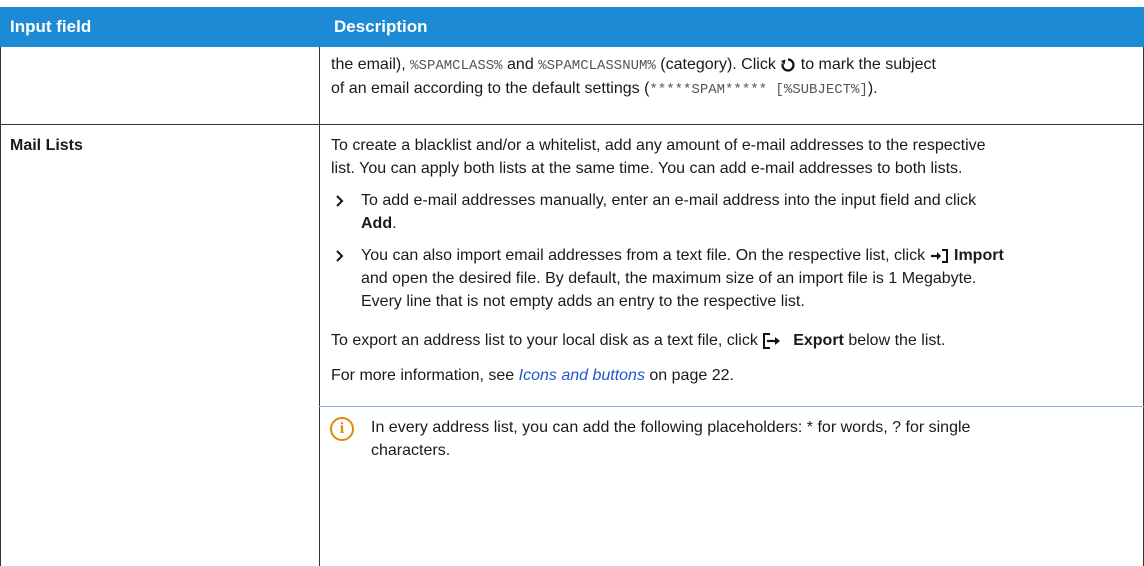  What do you see at coordinates (572, 124) in the screenshot?
I see `row-divider` at bounding box center [572, 124].